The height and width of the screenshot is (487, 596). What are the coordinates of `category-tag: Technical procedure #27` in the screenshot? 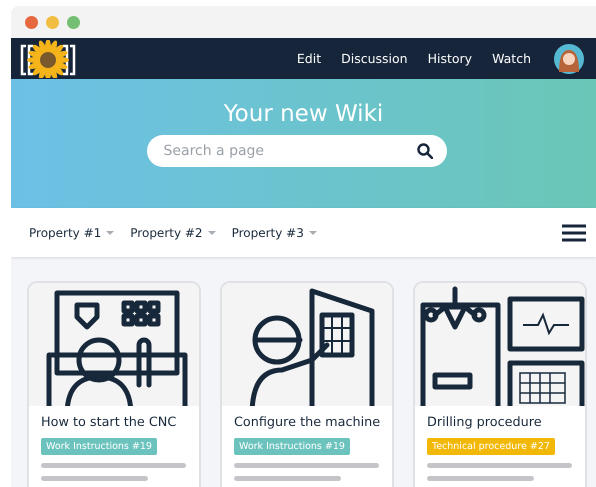 It's located at (491, 446).